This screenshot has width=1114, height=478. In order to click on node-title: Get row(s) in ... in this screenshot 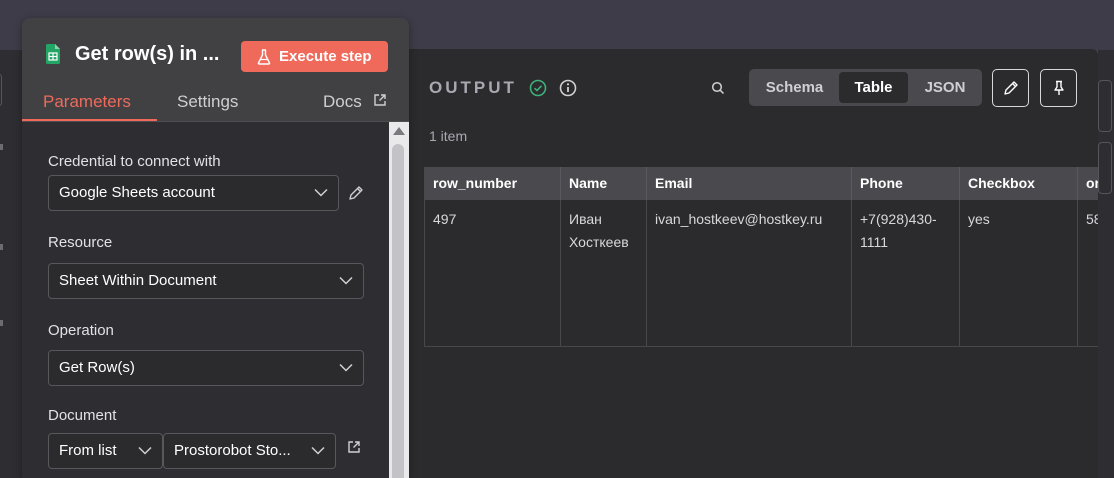, I will do `click(147, 54)`.